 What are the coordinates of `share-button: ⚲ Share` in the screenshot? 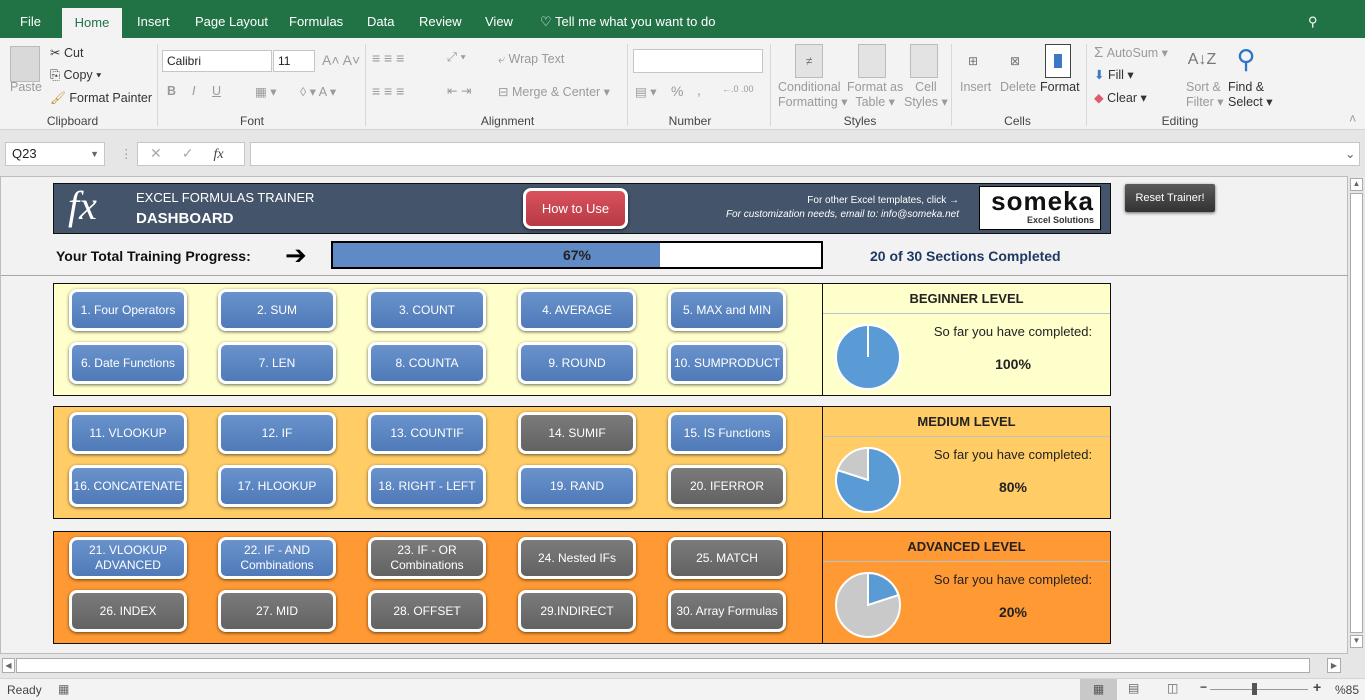 It's located at (1331, 36).